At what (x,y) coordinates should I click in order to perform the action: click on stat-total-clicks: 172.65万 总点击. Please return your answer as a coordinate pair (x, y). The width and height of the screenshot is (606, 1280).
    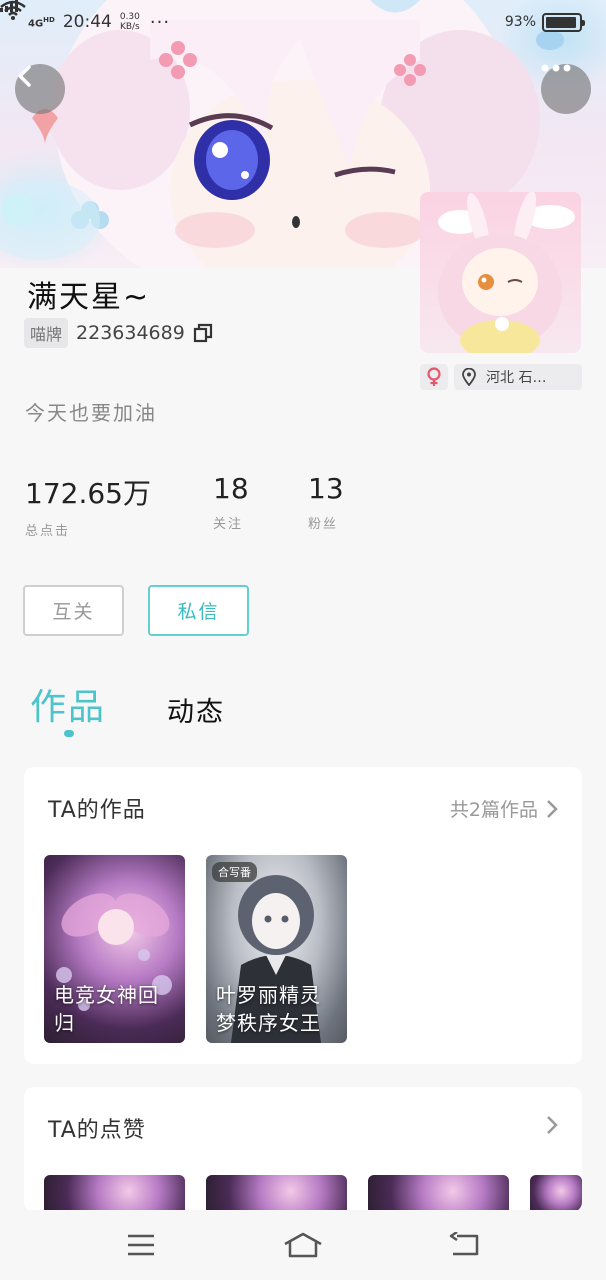
    Looking at the image, I should click on (88, 505).